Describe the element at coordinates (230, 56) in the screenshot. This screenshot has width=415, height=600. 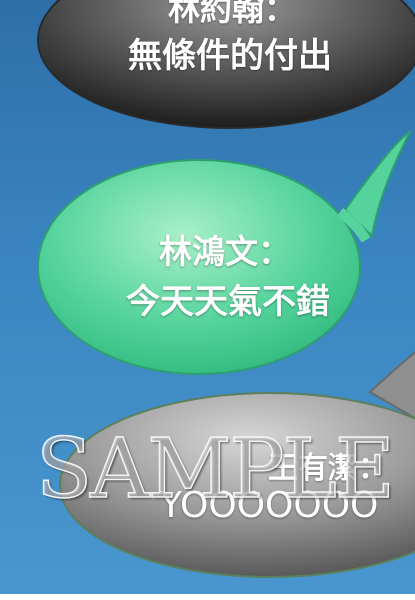
I see `bubble-1-message: 無條件的付出` at that location.